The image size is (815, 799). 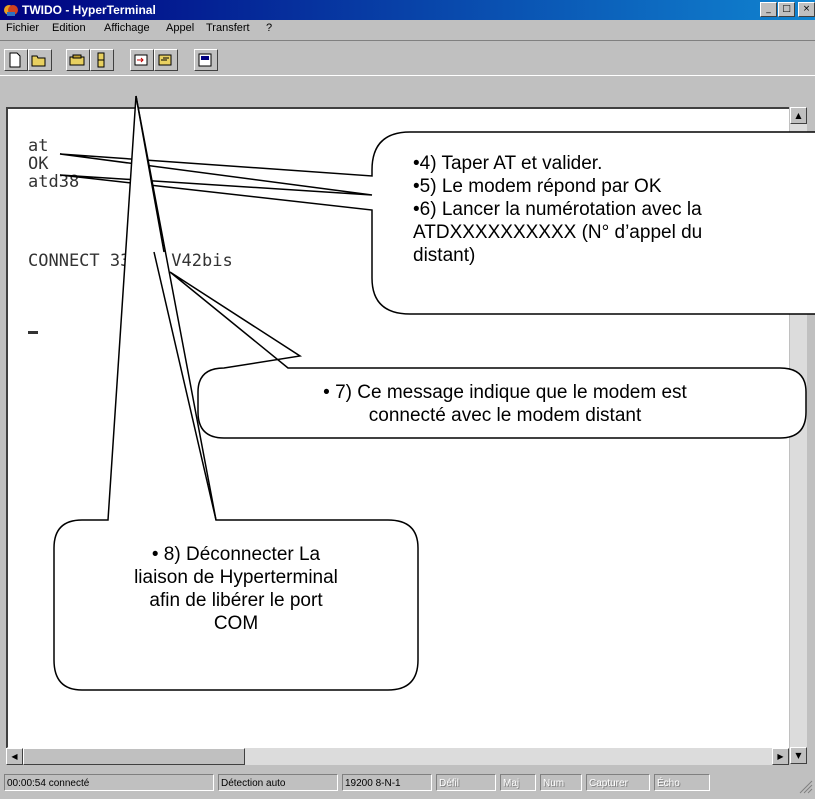 I want to click on status-connection-time: 00:00:54 connecté, so click(x=109, y=782).